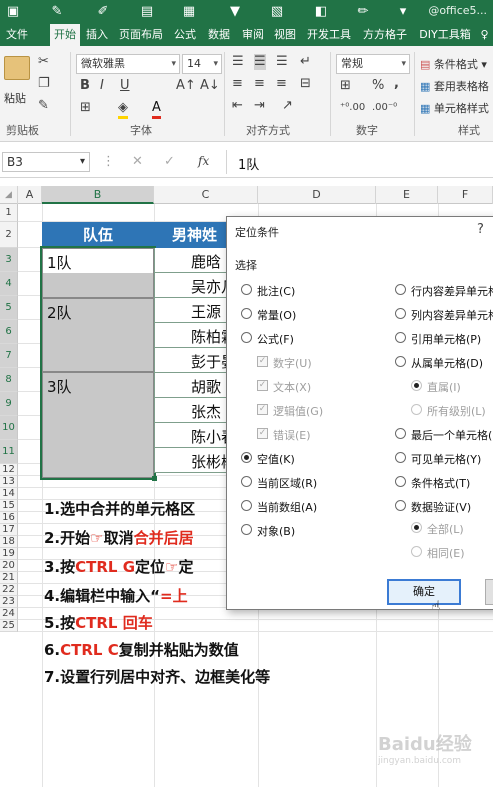 The width and height of the screenshot is (493, 787). Describe the element at coordinates (9, 404) in the screenshot. I see `row-header-9: 9` at that location.